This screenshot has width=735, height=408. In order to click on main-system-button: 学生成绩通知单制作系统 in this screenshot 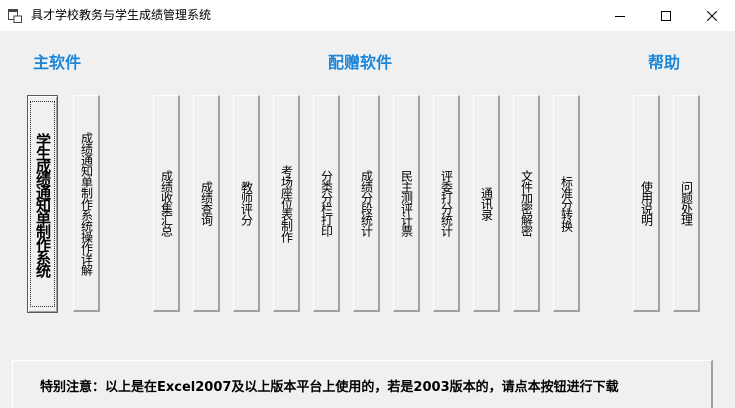, I will do `click(42, 204)`.